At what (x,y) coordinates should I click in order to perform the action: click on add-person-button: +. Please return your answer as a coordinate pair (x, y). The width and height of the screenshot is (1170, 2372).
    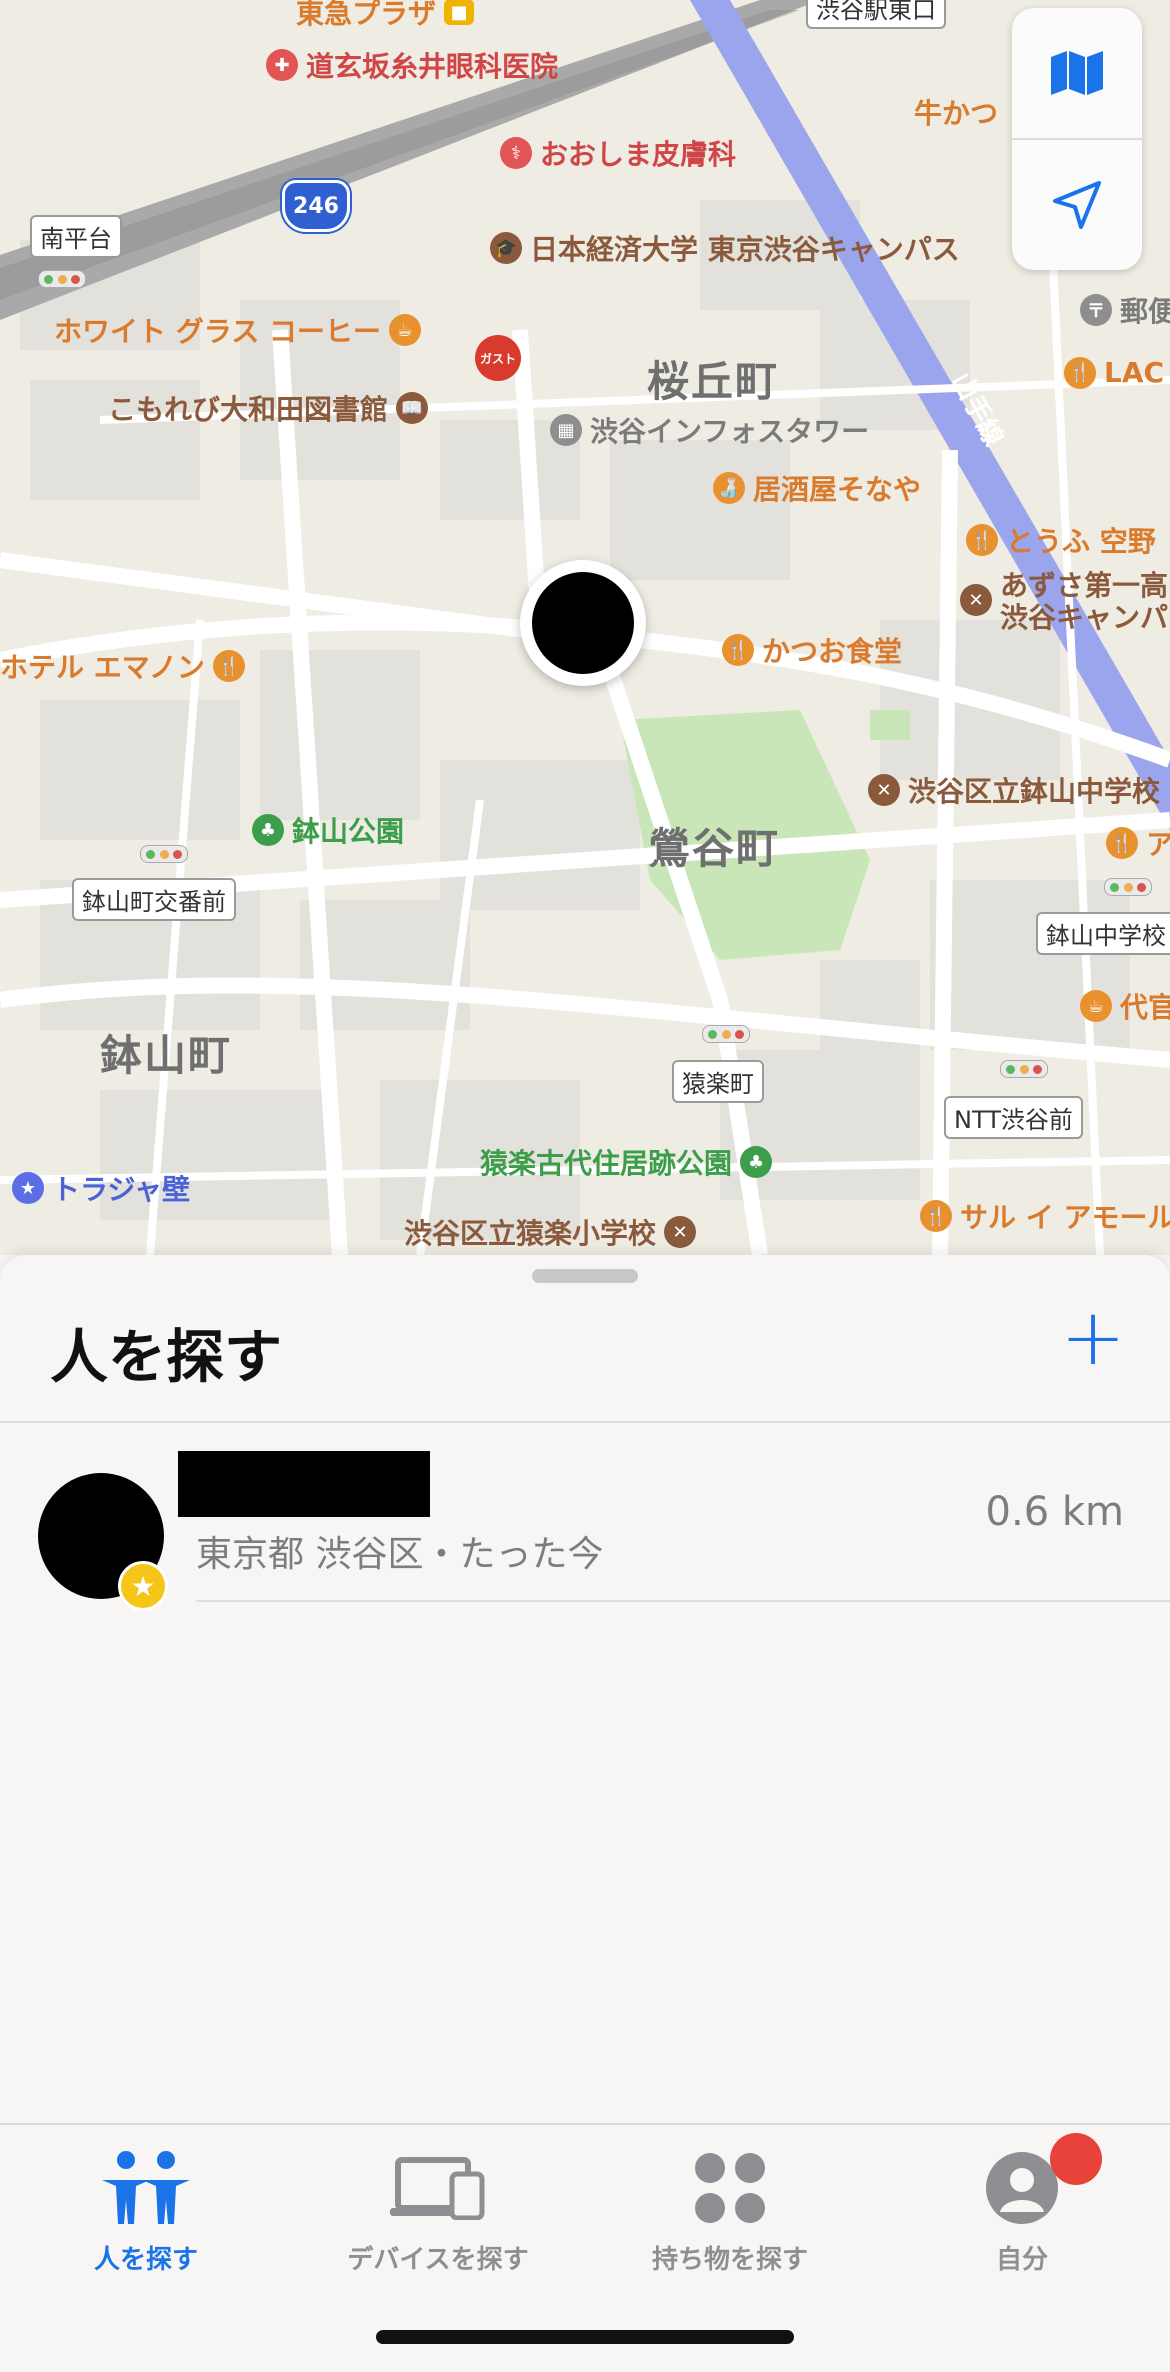
    Looking at the image, I should click on (1093, 1338).